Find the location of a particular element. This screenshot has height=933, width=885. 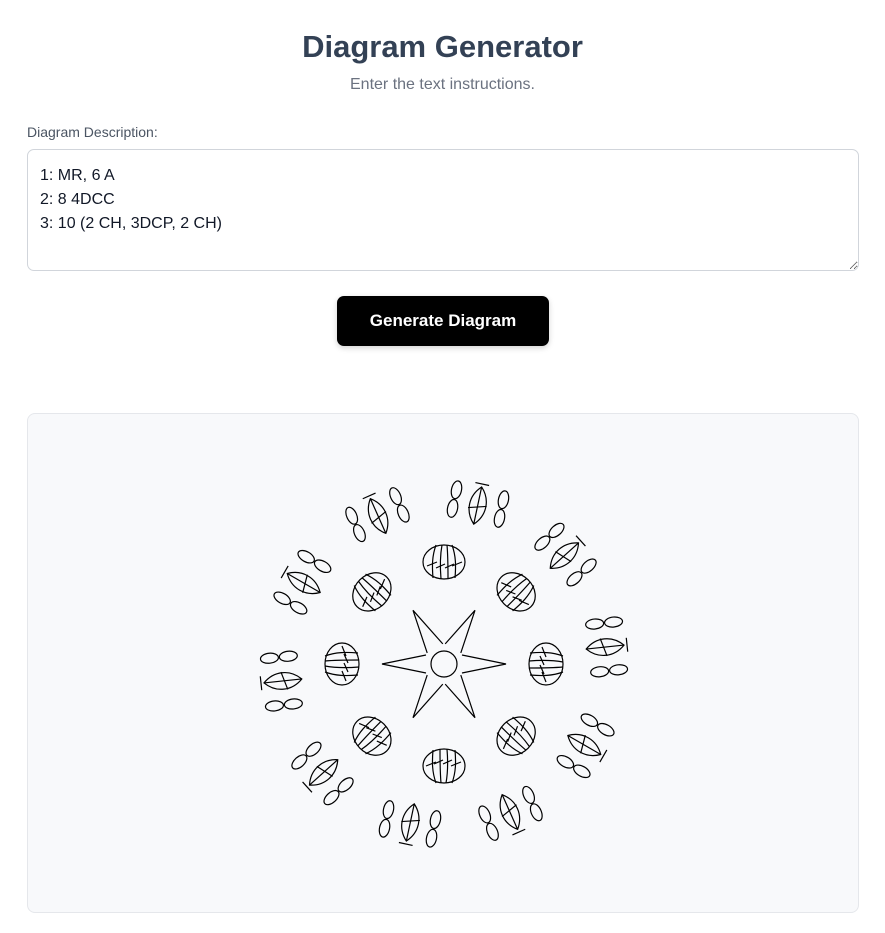

page-title: Diagram Generator is located at coordinates (442, 46).